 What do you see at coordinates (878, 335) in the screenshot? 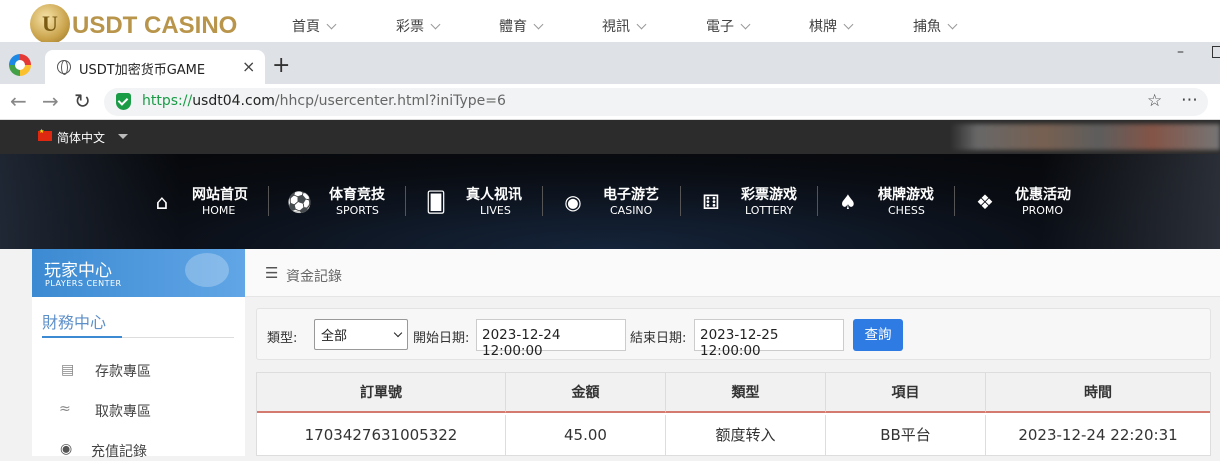
I see `query-button: 查詢` at bounding box center [878, 335].